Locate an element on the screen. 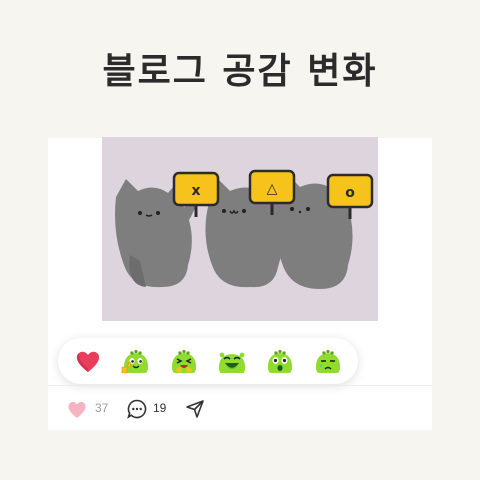 Image resolution: width=480 pixels, height=480 pixels. surprised-emoji-icon is located at coordinates (280, 361).